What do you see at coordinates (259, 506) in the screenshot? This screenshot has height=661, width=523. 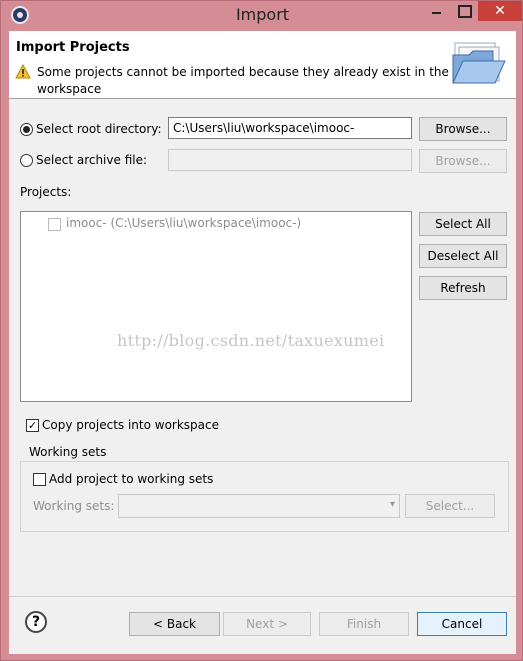 I see `working-sets-dropdown: ▾` at bounding box center [259, 506].